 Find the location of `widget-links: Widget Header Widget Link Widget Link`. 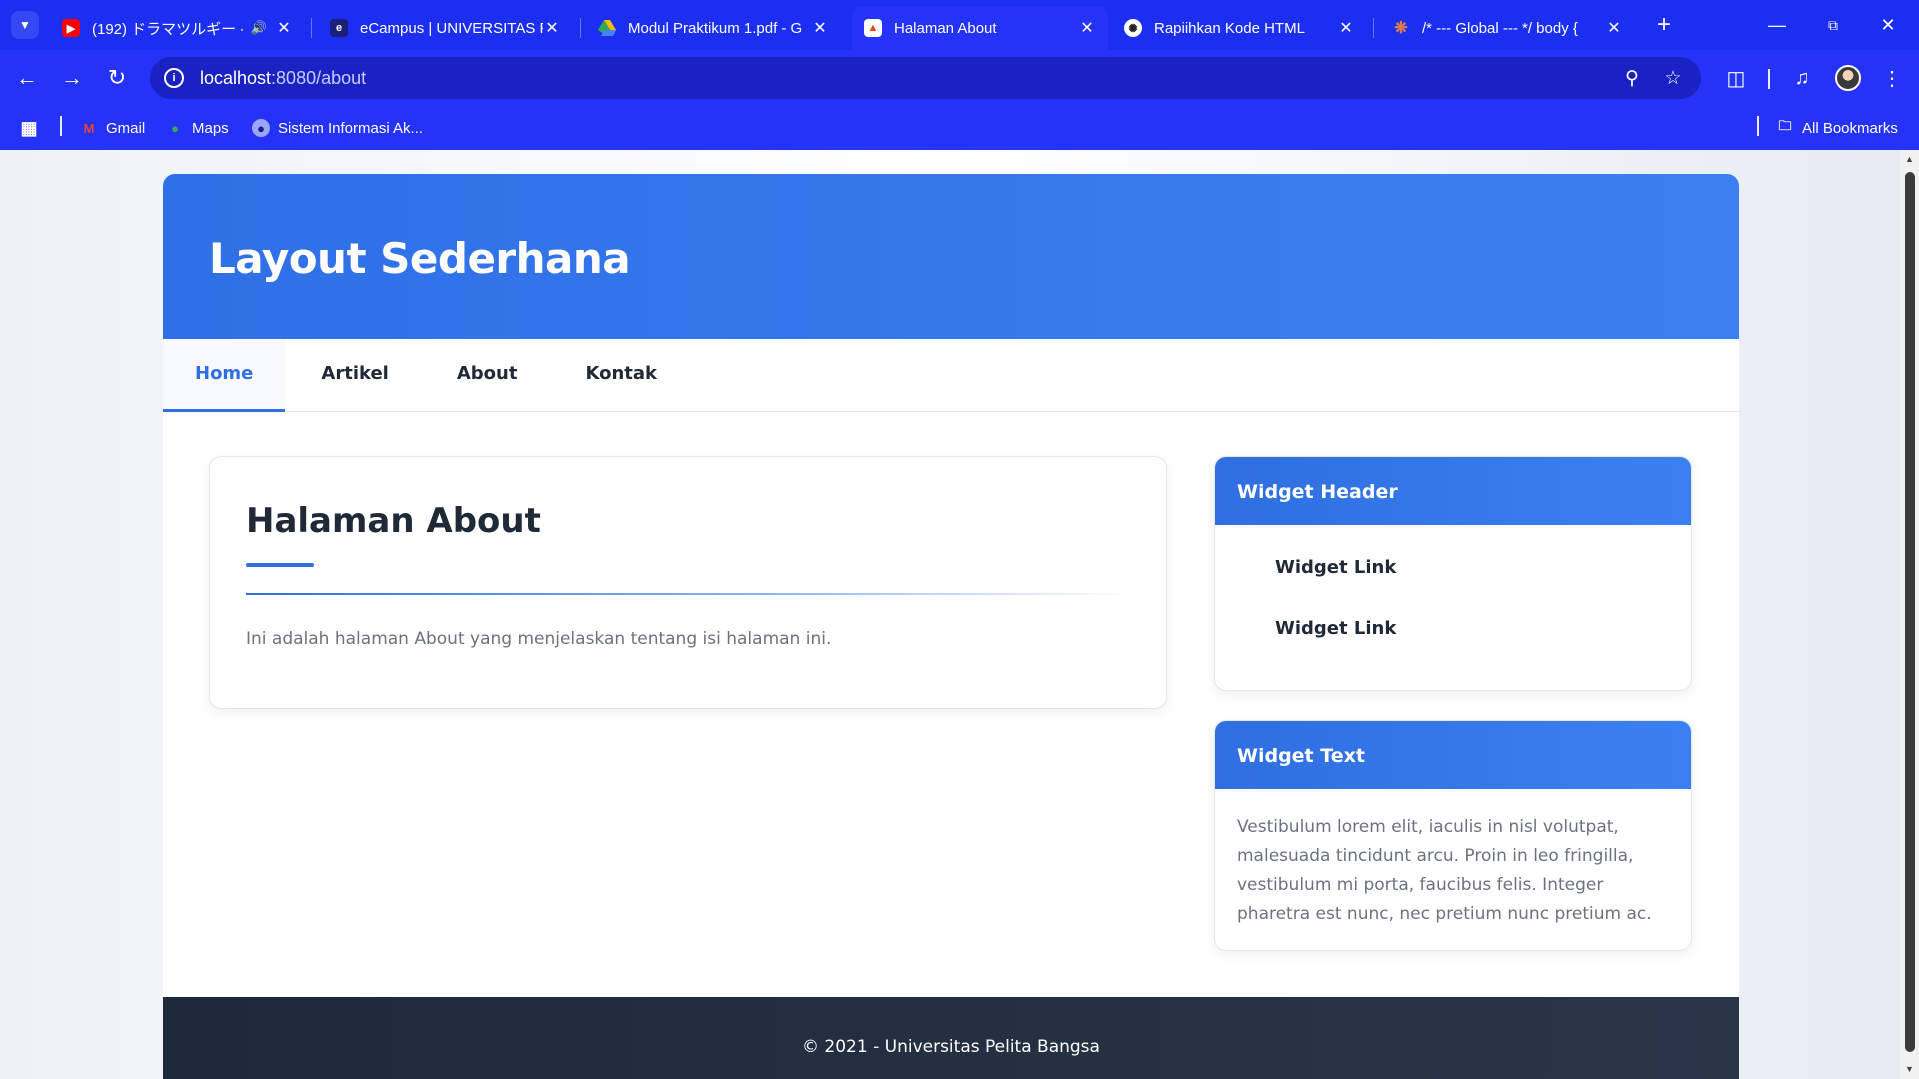

widget-links: Widget Header Widget Link Widget Link is located at coordinates (1453, 573).